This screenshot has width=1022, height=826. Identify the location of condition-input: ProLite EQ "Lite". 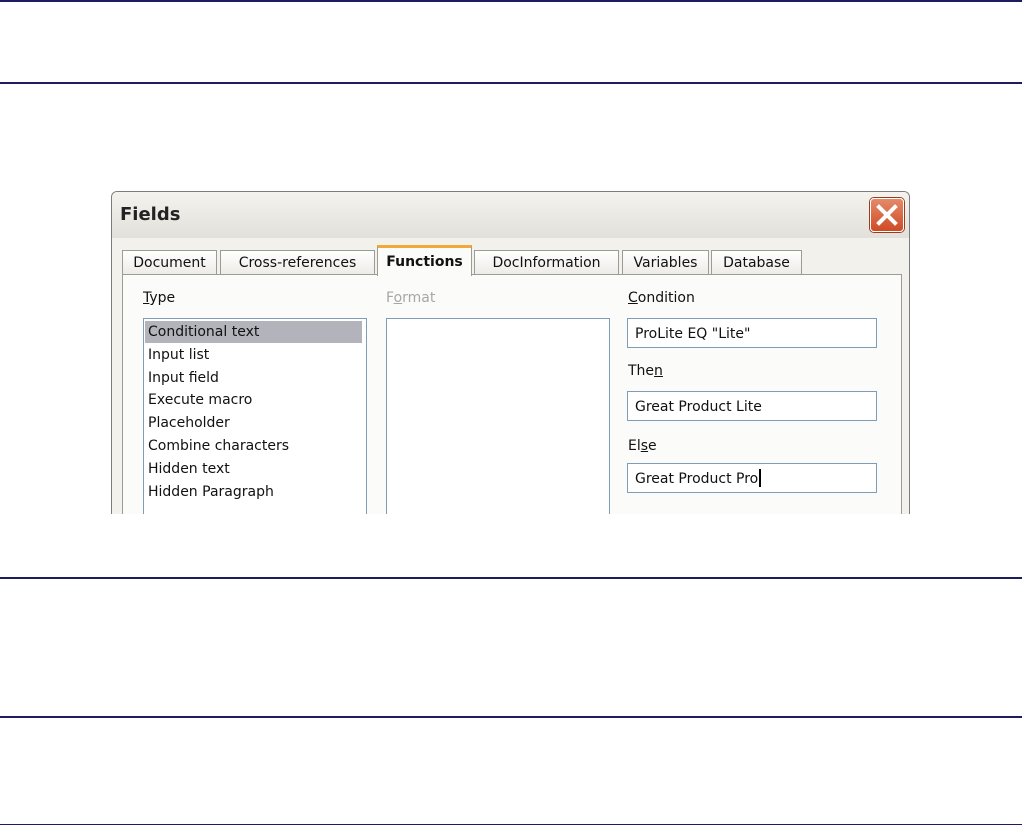
(752, 333).